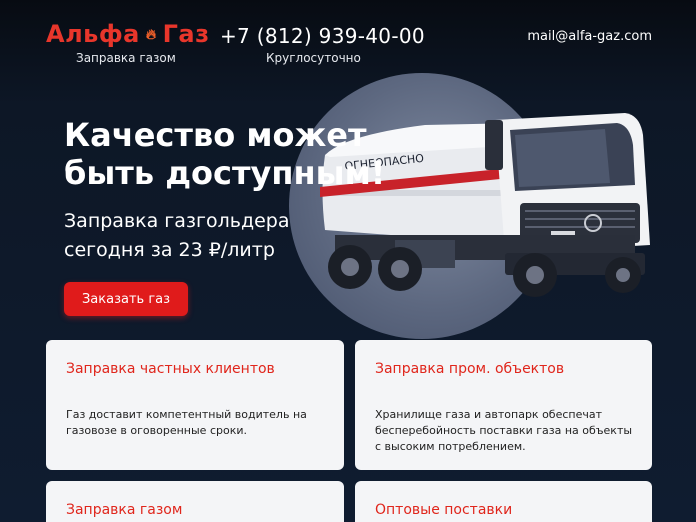 The height and width of the screenshot is (522, 696). I want to click on logo-text-1: Альфа, so click(93, 34).